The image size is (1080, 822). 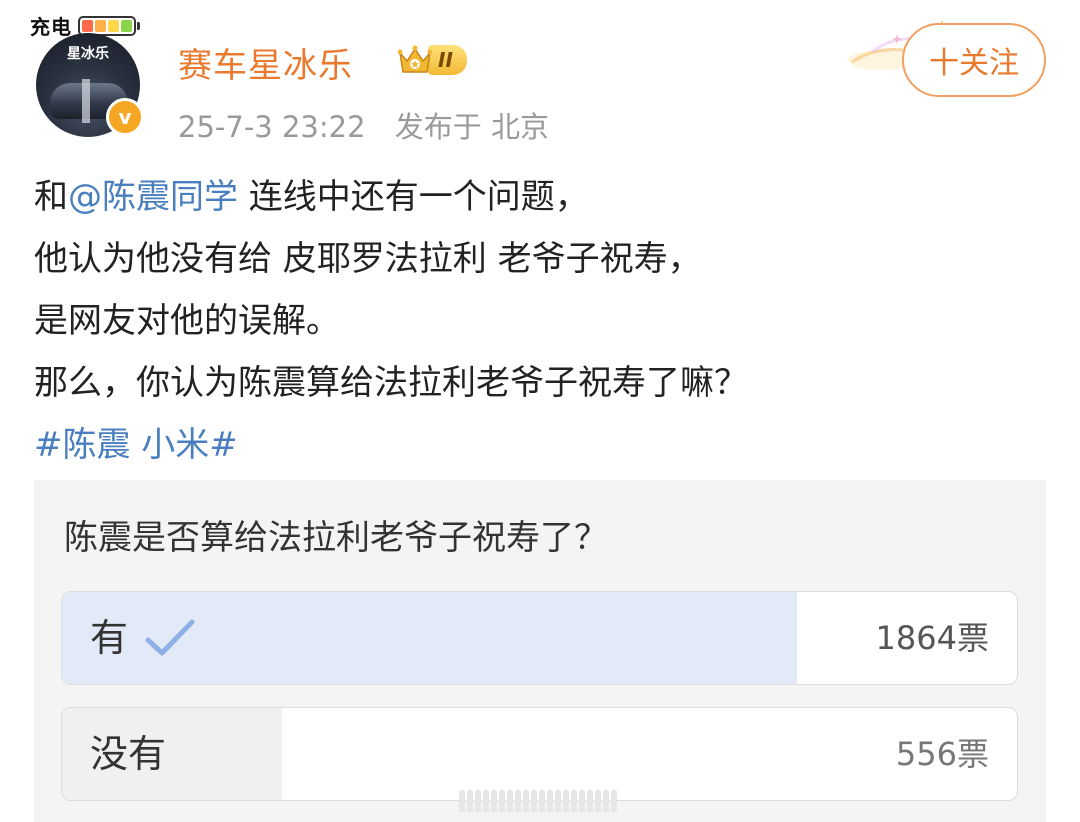 I want to click on level-badge: II, so click(x=432, y=60).